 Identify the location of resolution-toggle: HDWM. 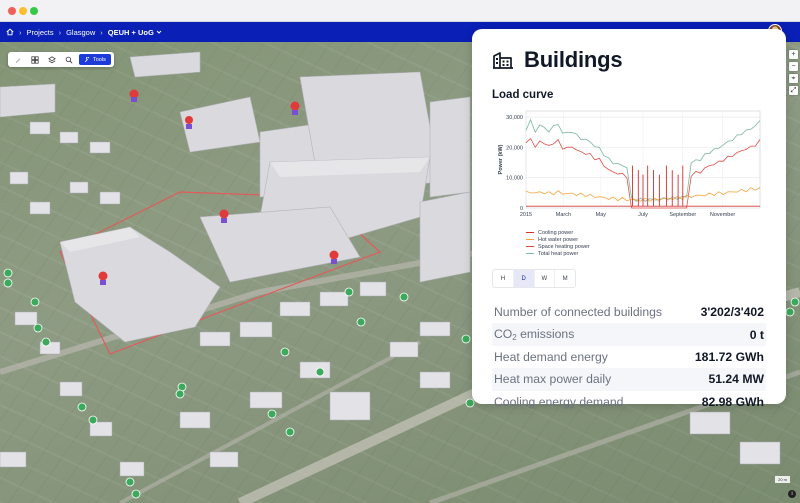
(534, 278).